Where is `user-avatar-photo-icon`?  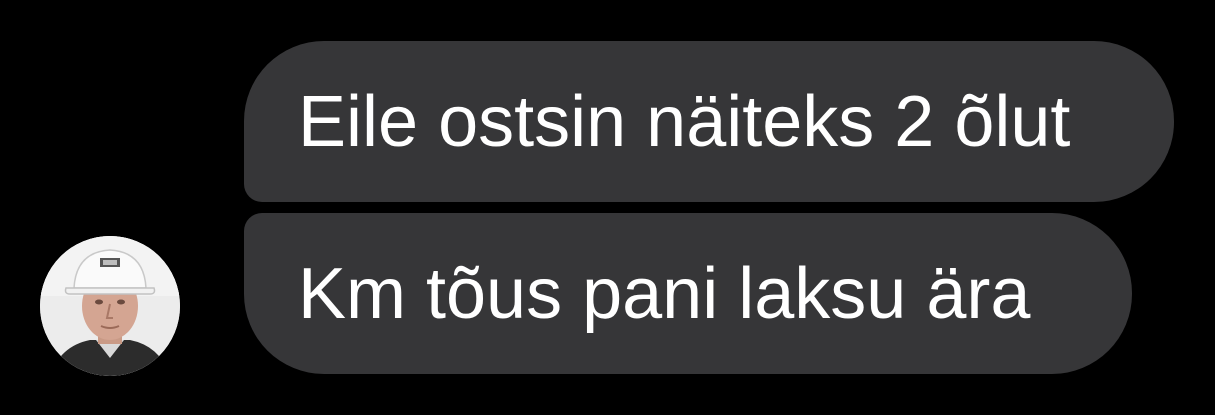
user-avatar-photo-icon is located at coordinates (110, 306).